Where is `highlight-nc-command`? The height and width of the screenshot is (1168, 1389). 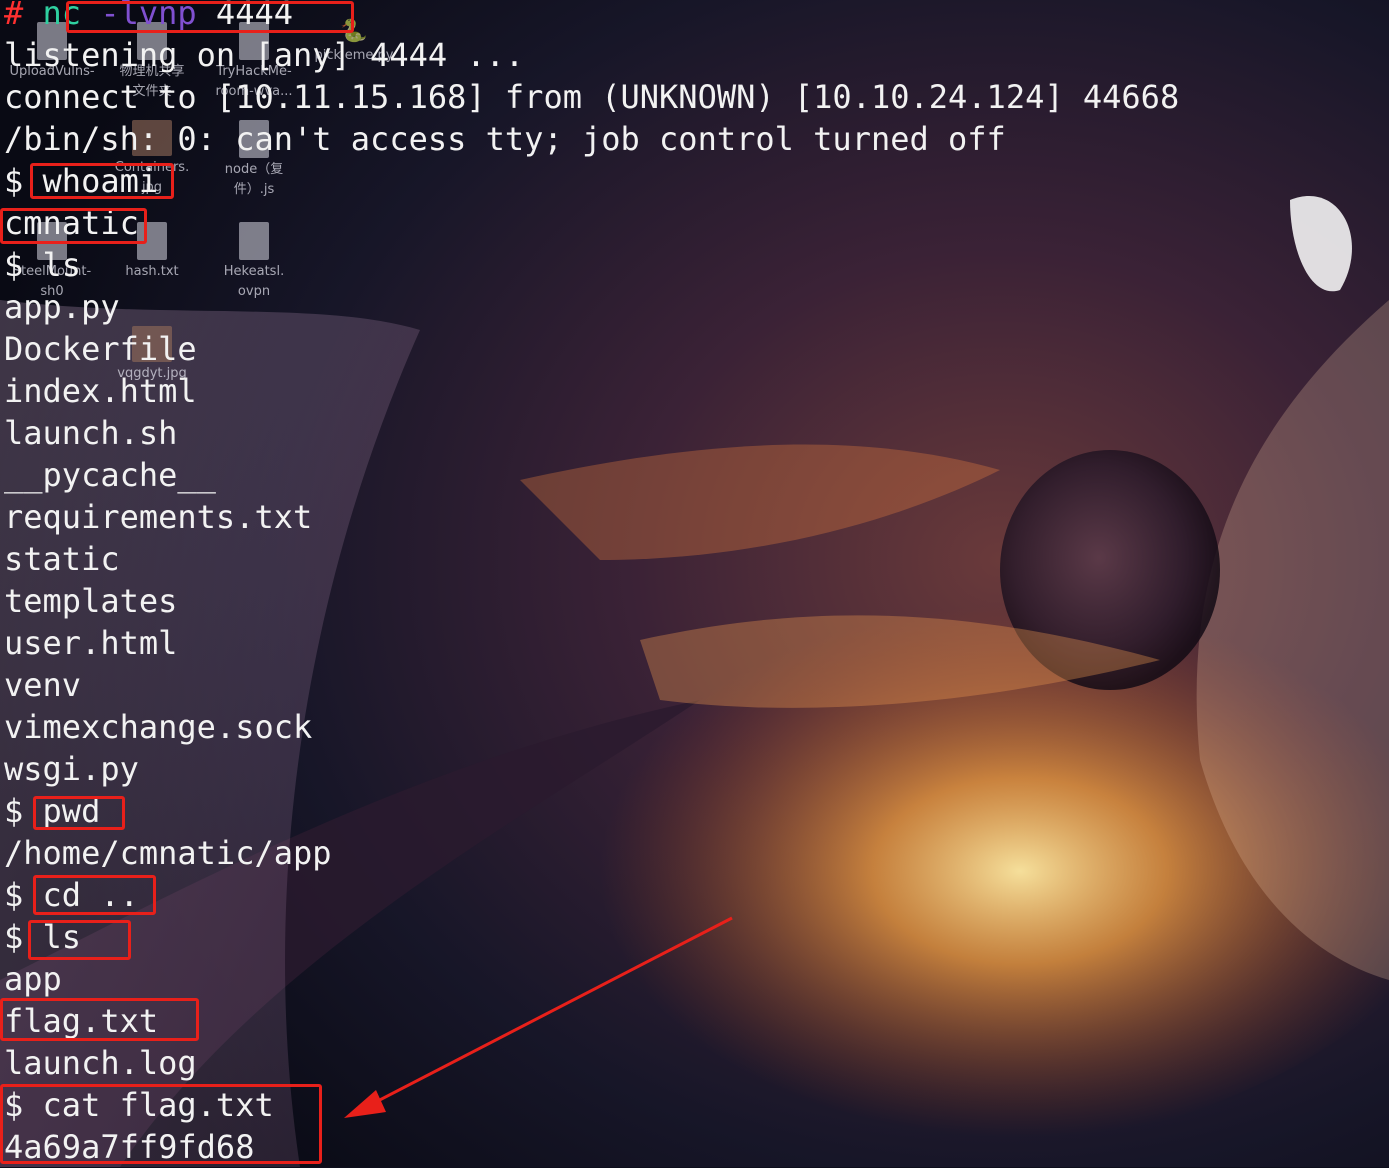
highlight-nc-command is located at coordinates (210, 17).